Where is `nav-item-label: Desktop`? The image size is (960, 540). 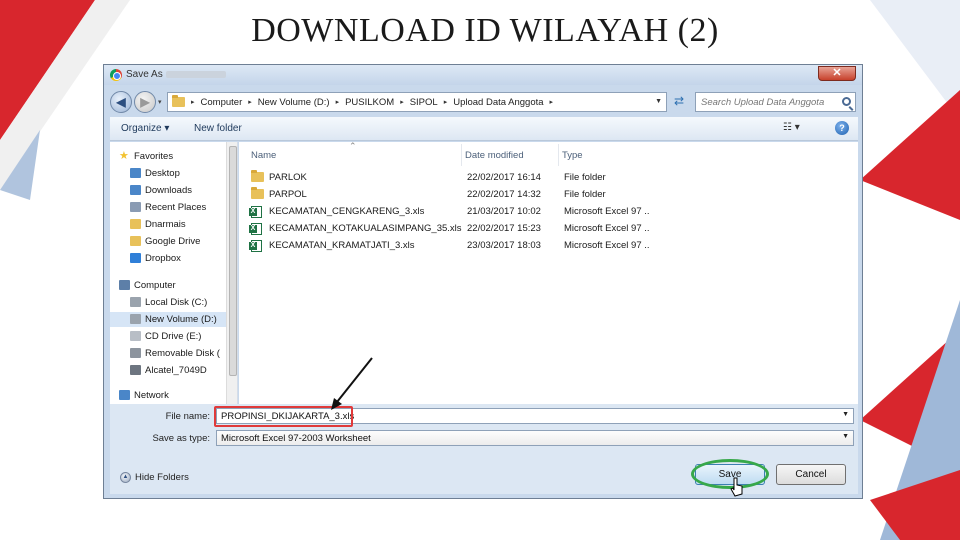 nav-item-label: Desktop is located at coordinates (162, 173).